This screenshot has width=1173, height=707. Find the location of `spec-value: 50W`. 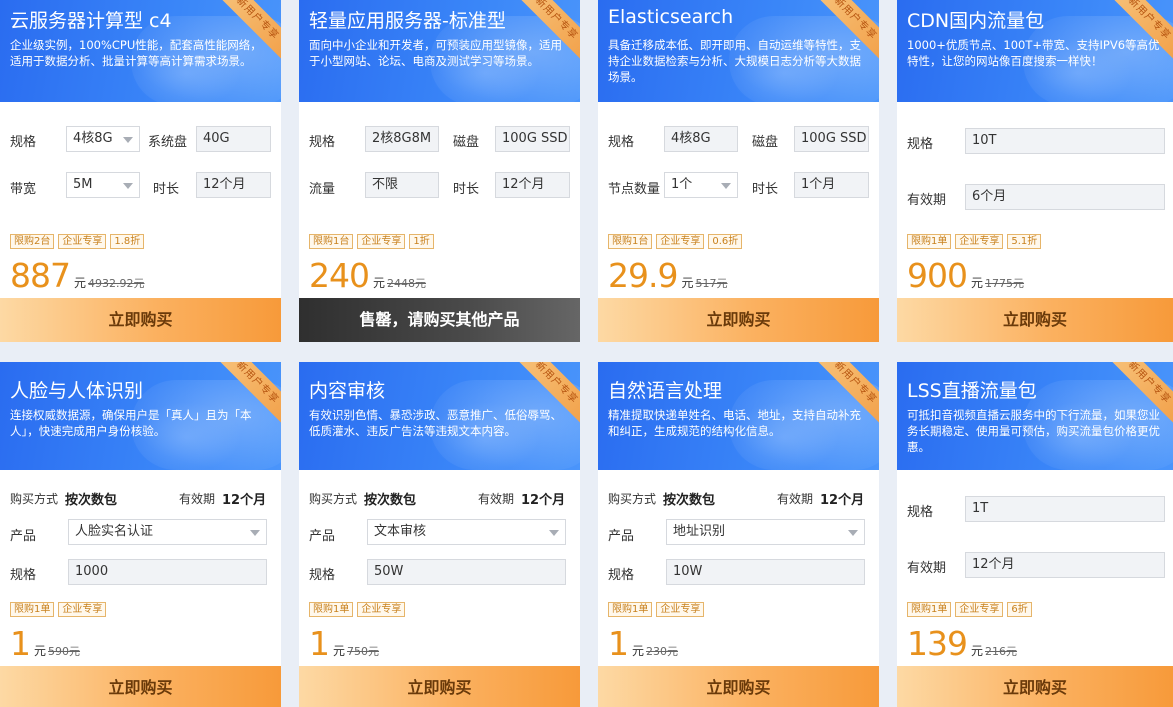

spec-value: 50W is located at coordinates (389, 571).